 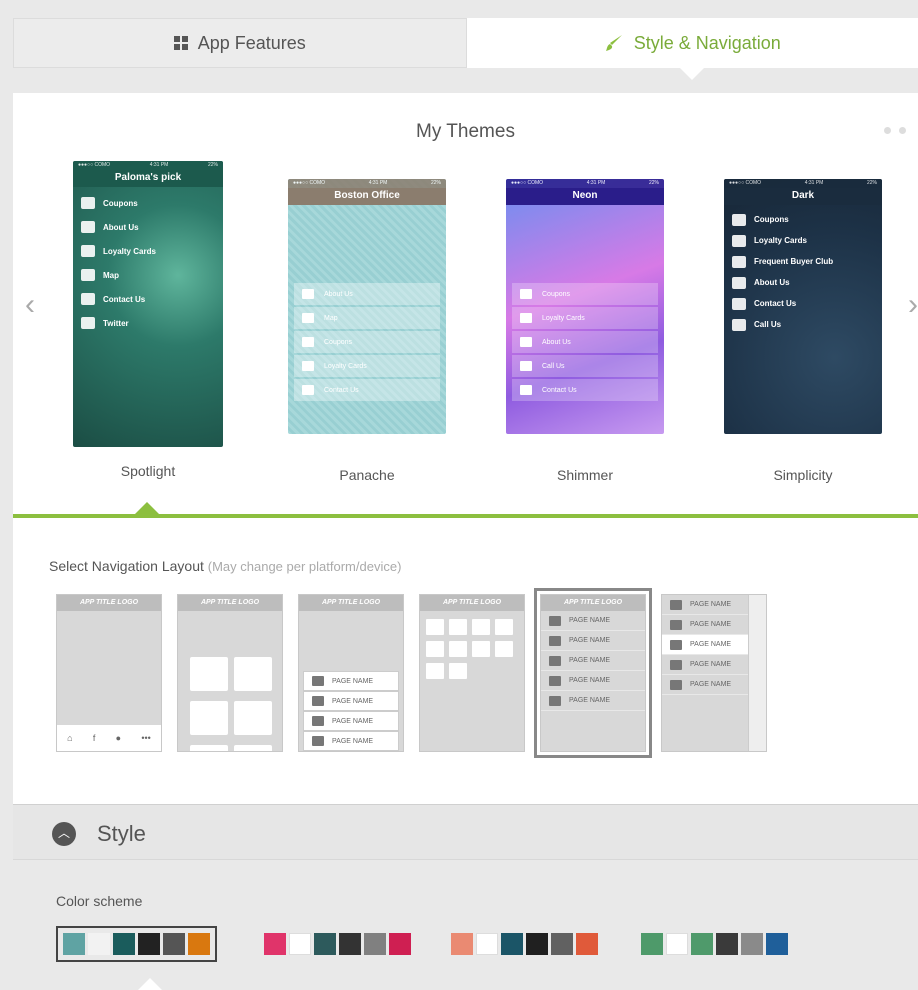 I want to click on menu-icon, so click(x=757, y=673).